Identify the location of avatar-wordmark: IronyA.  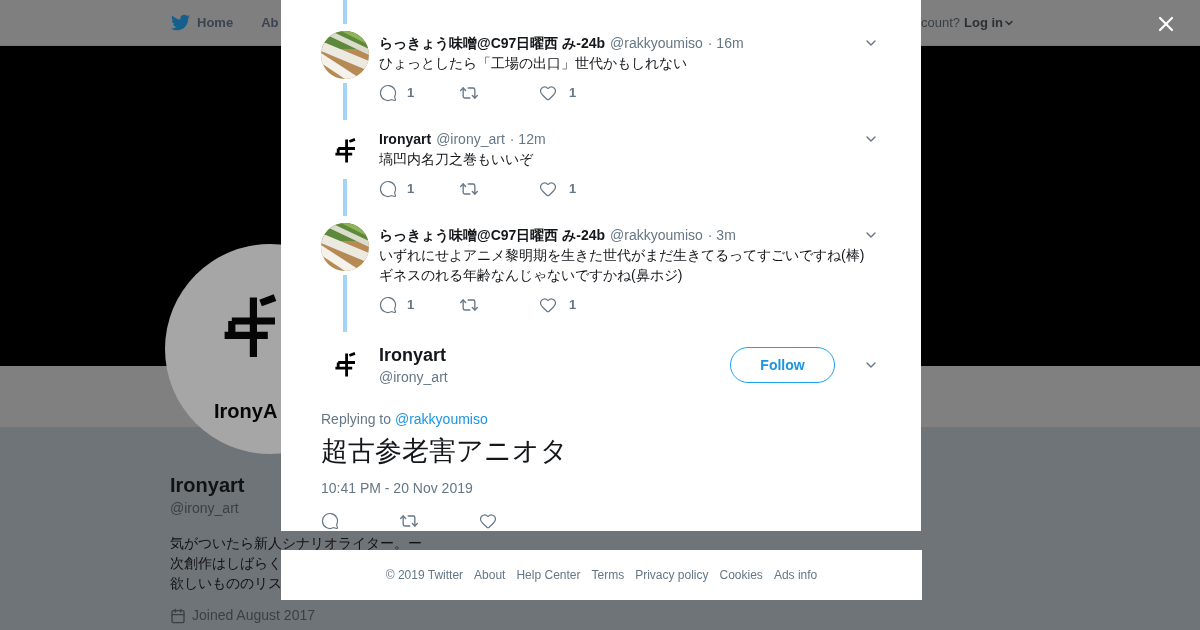
(246, 411).